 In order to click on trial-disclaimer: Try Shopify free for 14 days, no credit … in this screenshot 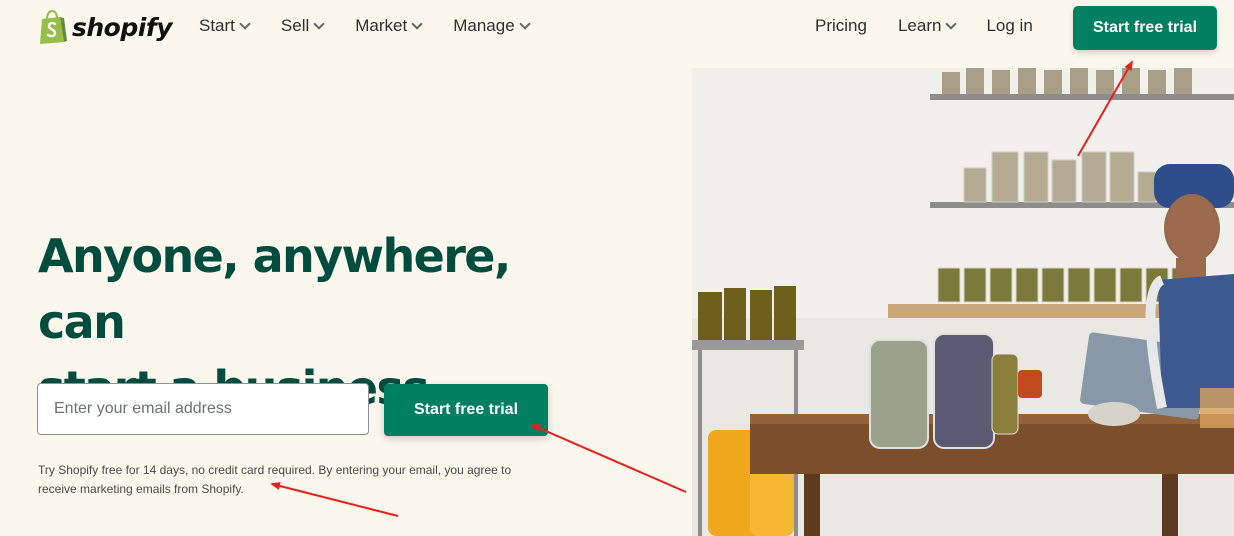, I will do `click(288, 480)`.